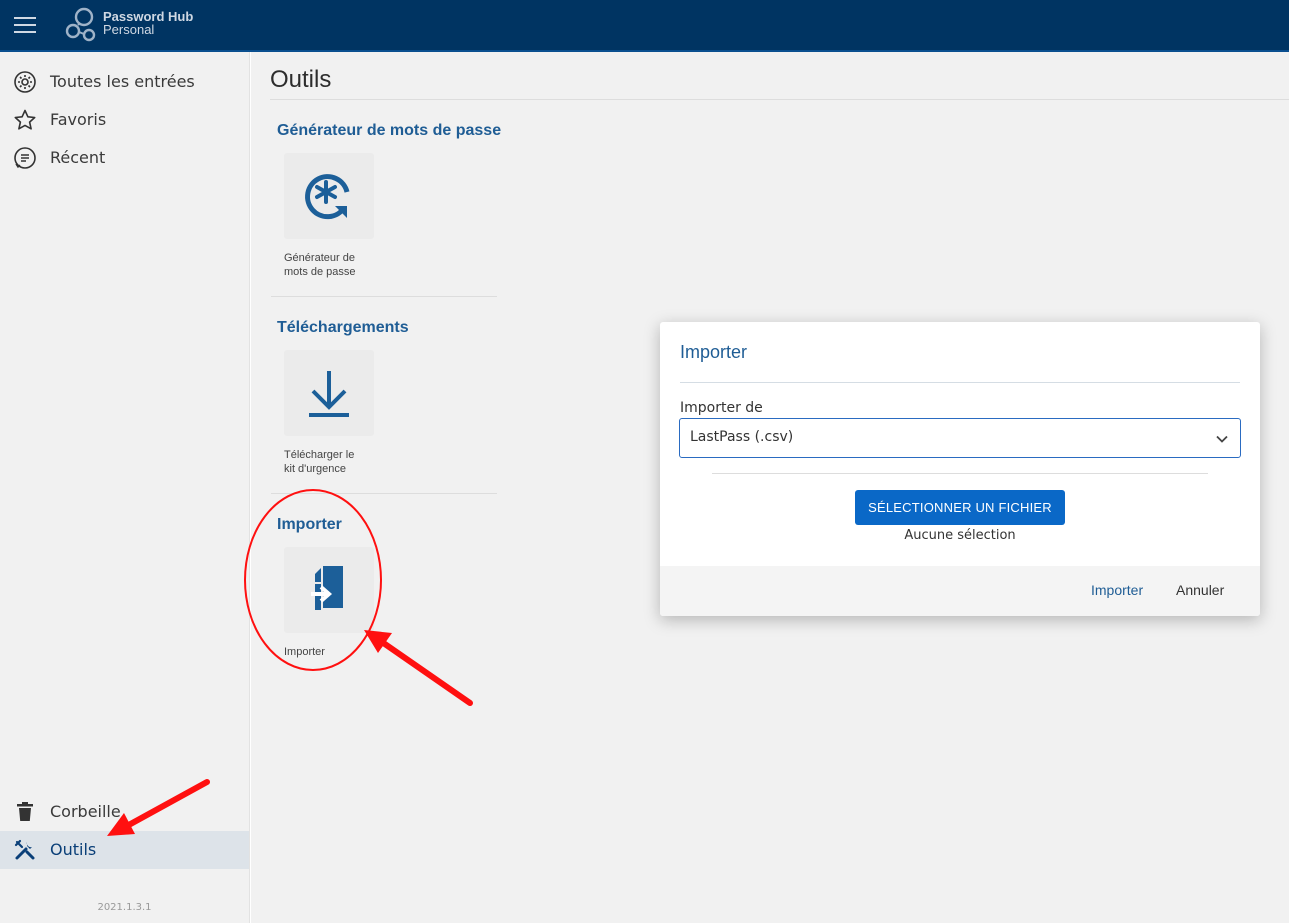 The image size is (1289, 923). I want to click on app-name: Password Hub Personal, so click(148, 23).